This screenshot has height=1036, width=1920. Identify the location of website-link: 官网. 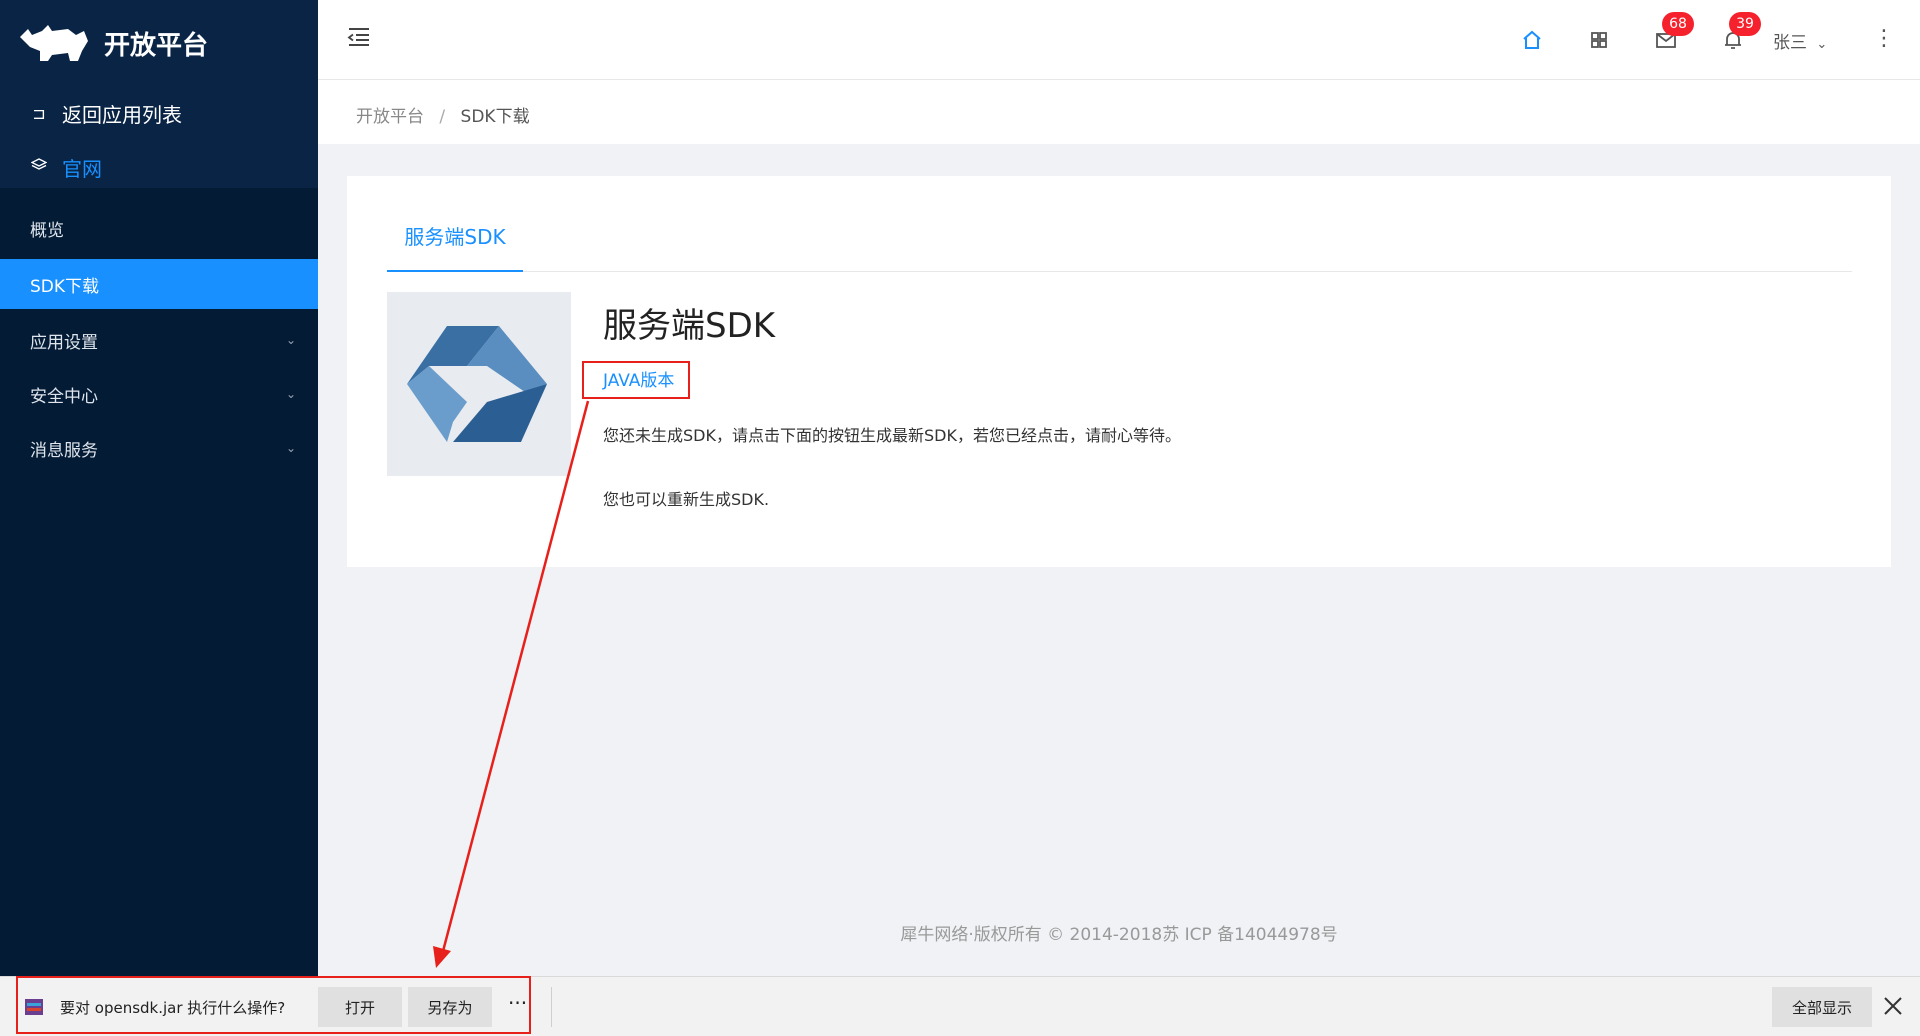
(159, 167).